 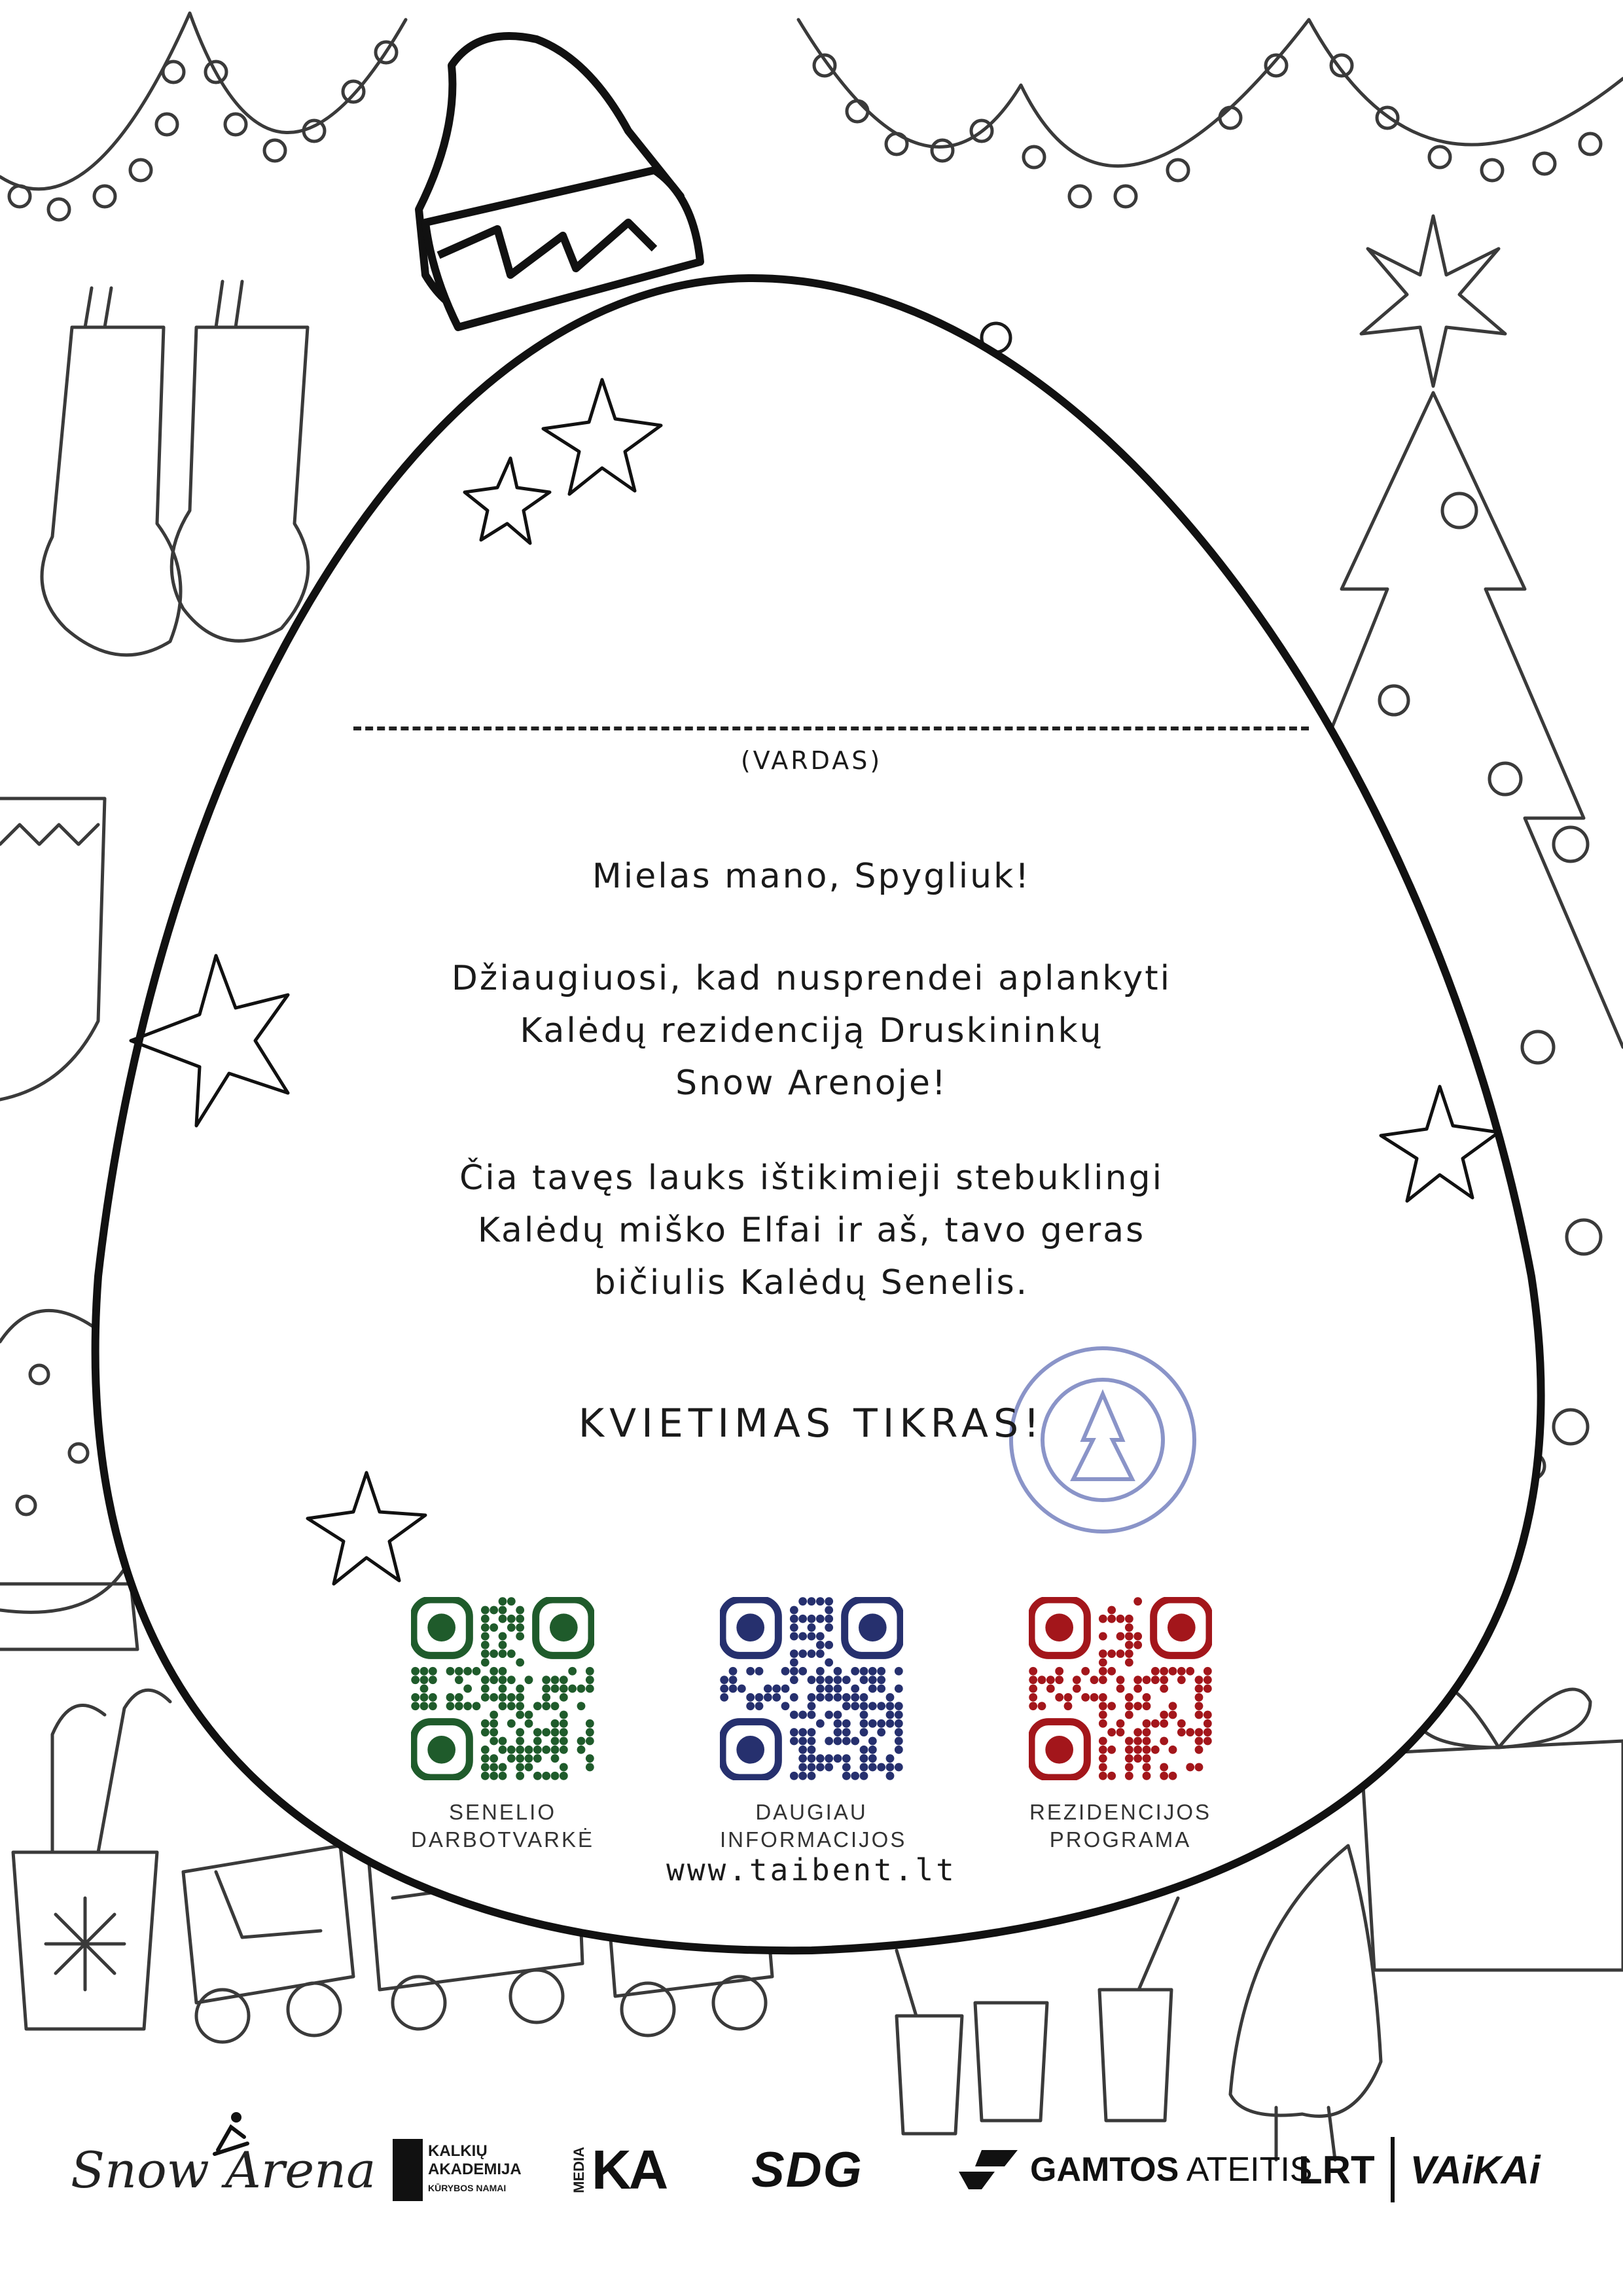 I want to click on stocking-hook, so click(x=163, y=304).